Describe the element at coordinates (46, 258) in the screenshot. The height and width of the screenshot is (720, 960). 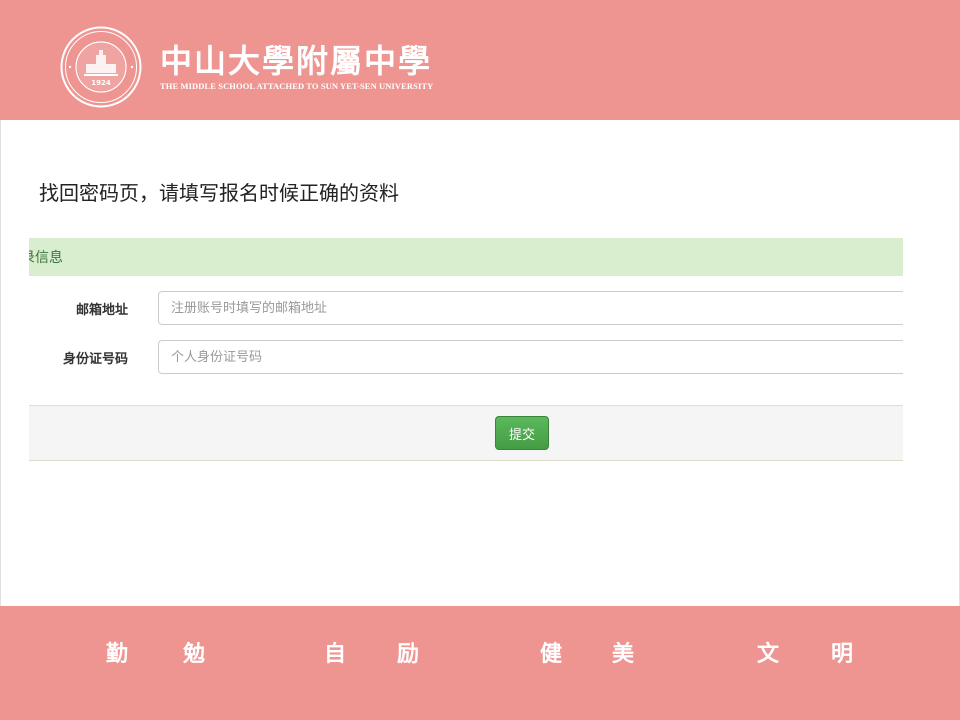
I see `panel-heading-text: 录信息` at that location.